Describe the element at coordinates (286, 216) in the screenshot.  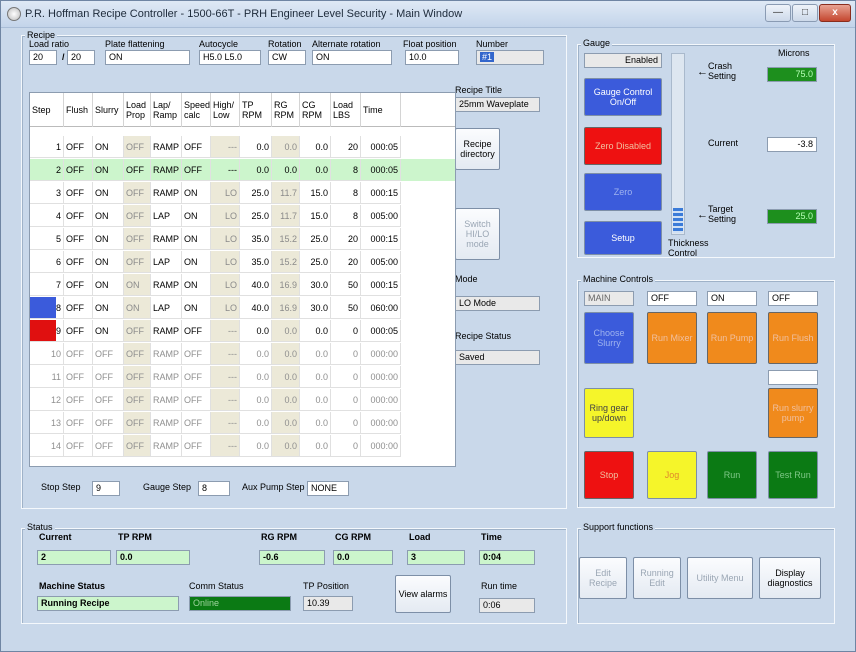
I see `table-cell-rg: 11.7` at that location.